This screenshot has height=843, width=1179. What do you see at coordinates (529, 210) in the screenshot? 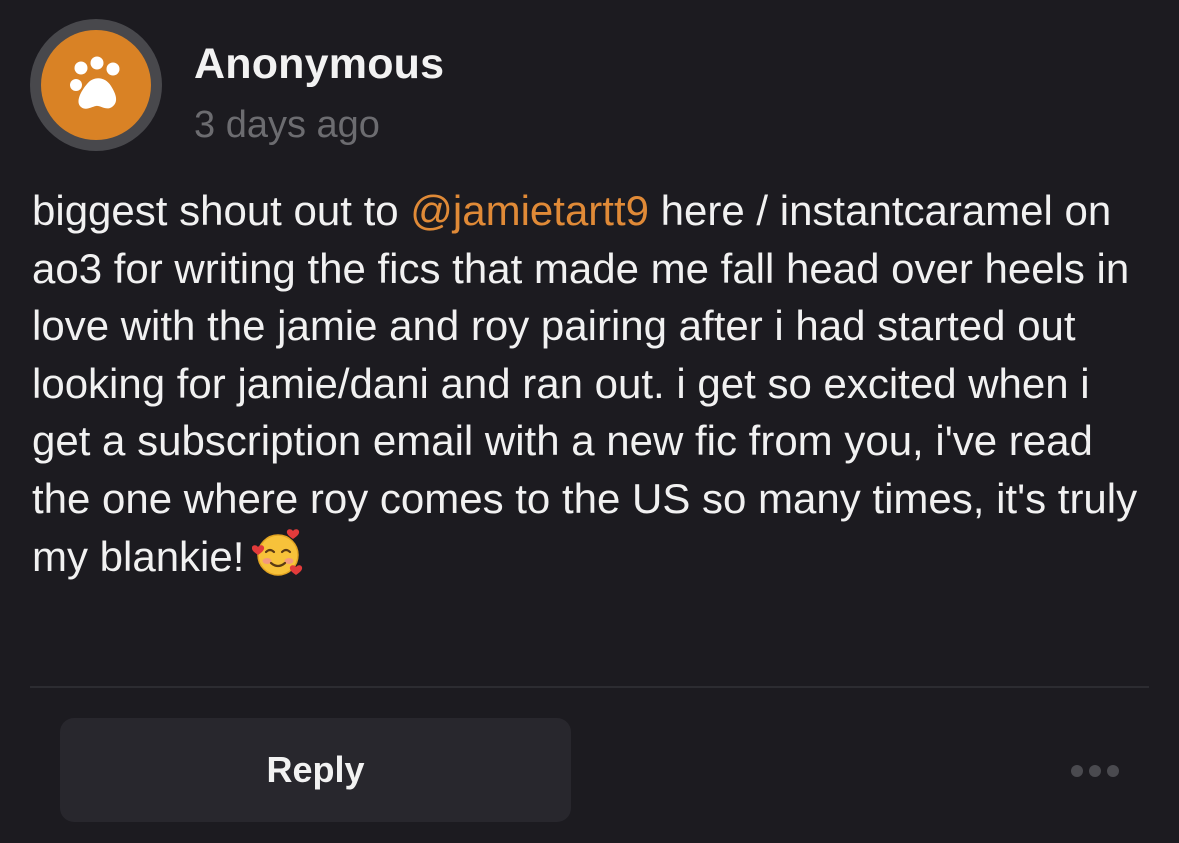
I see `user-mention-link: @jamietartt9` at bounding box center [529, 210].